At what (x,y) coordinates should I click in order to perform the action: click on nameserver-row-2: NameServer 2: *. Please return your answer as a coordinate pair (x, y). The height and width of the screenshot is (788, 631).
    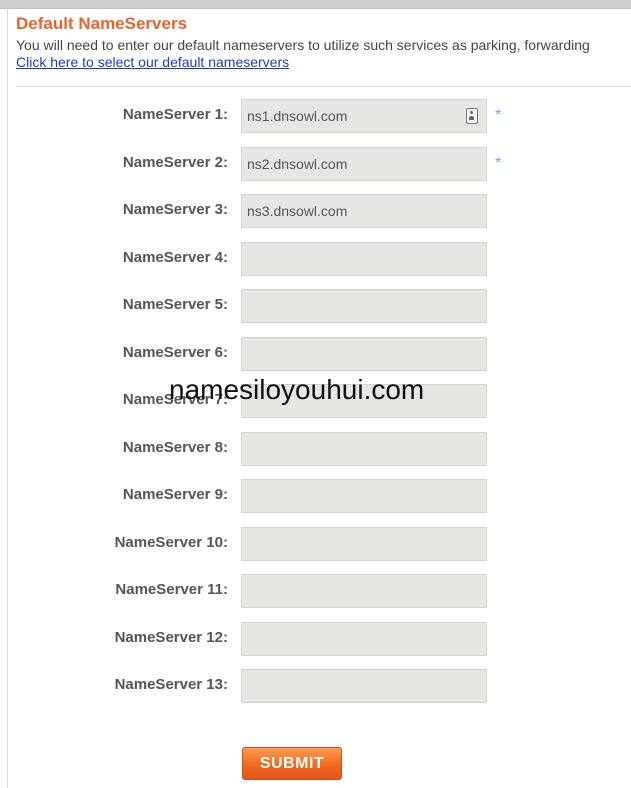
    Looking at the image, I should click on (315, 165).